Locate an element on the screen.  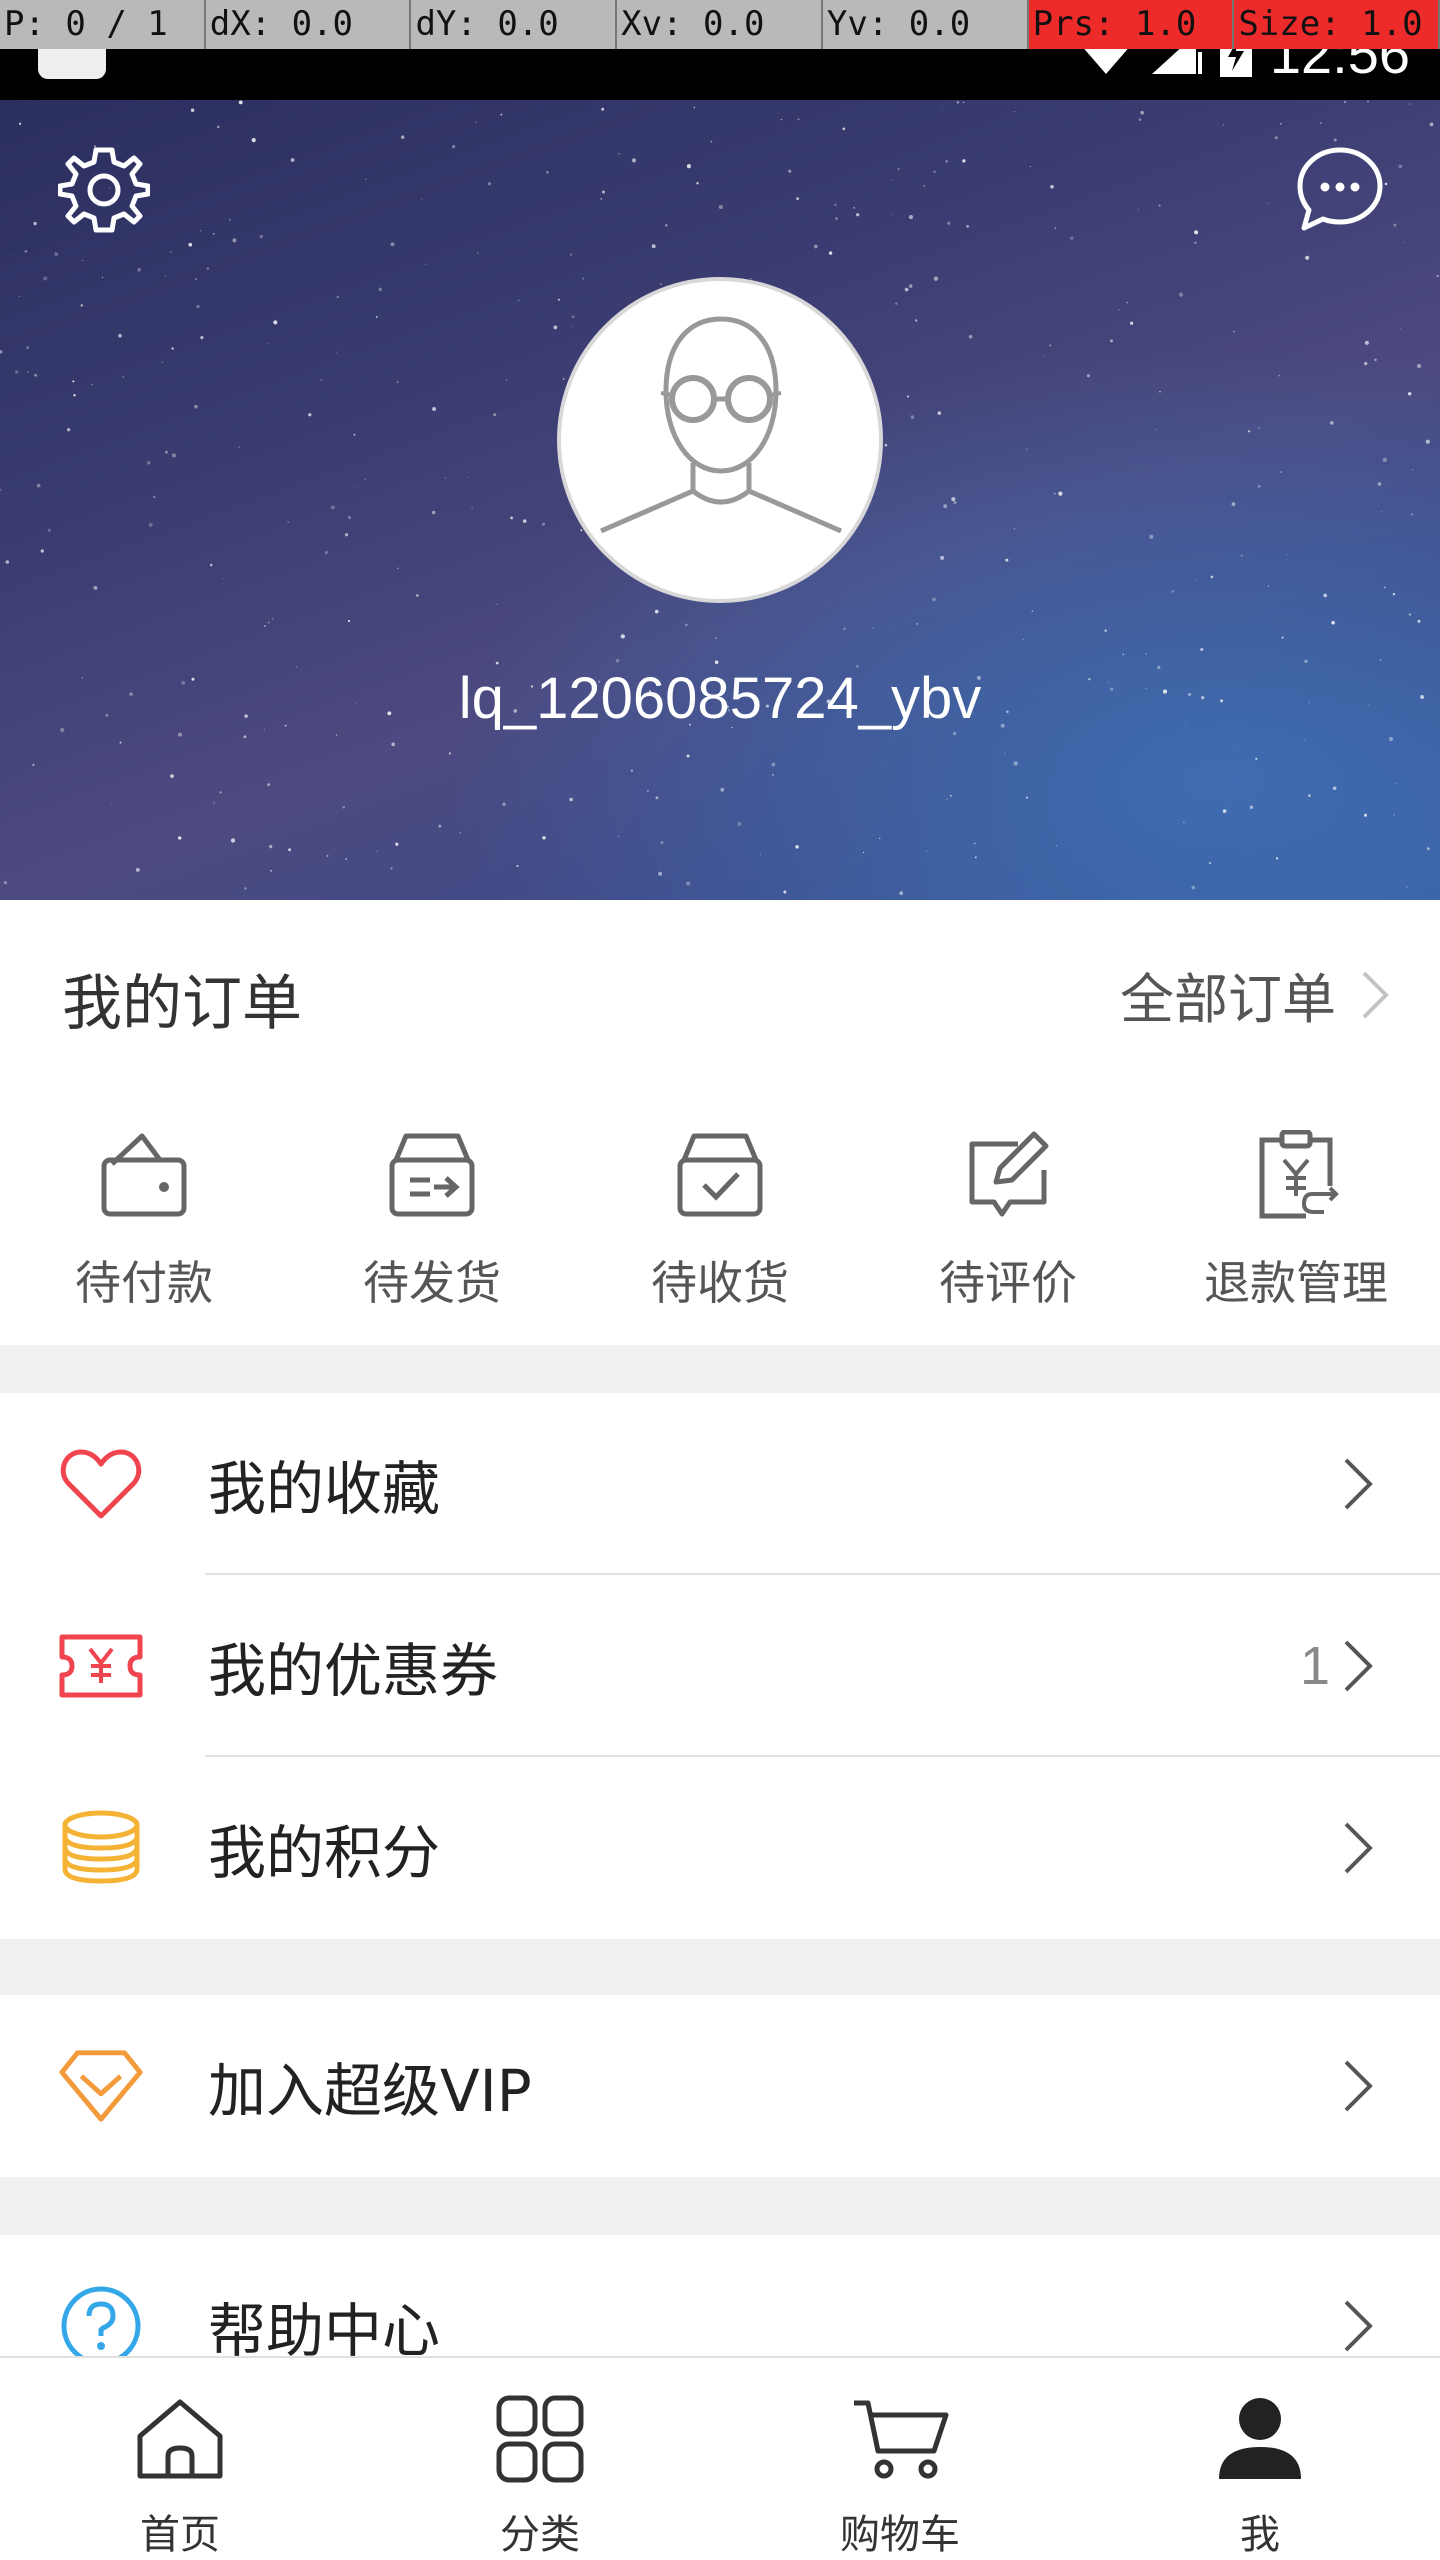
order-label: 退款管理 is located at coordinates (1296, 1283).